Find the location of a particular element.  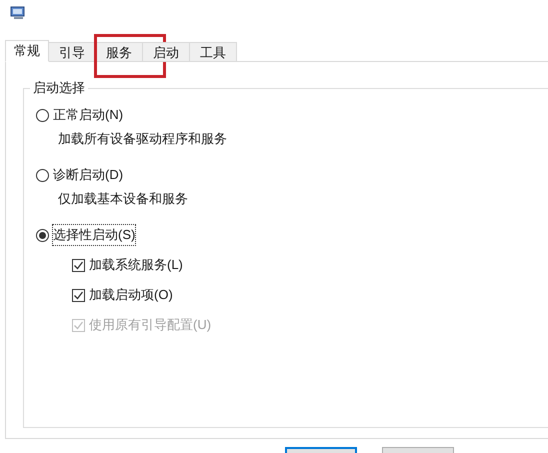

tab: 常规 is located at coordinates (27, 51).